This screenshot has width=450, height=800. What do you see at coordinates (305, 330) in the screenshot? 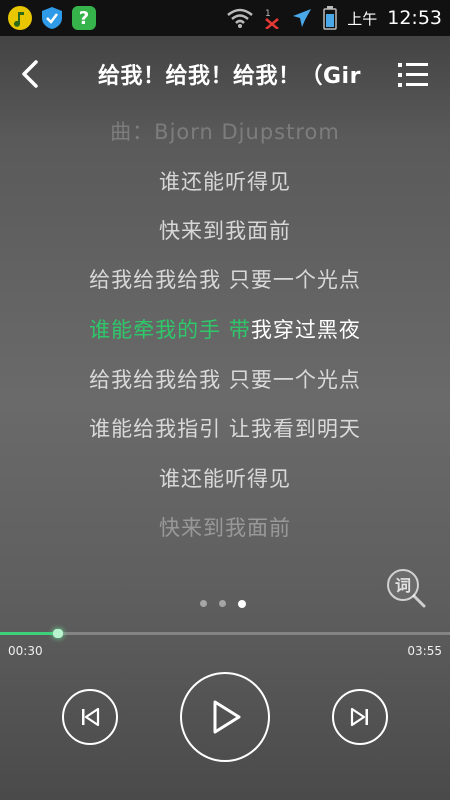
I see `unsung-lyric-part: 我穿过黑夜` at bounding box center [305, 330].